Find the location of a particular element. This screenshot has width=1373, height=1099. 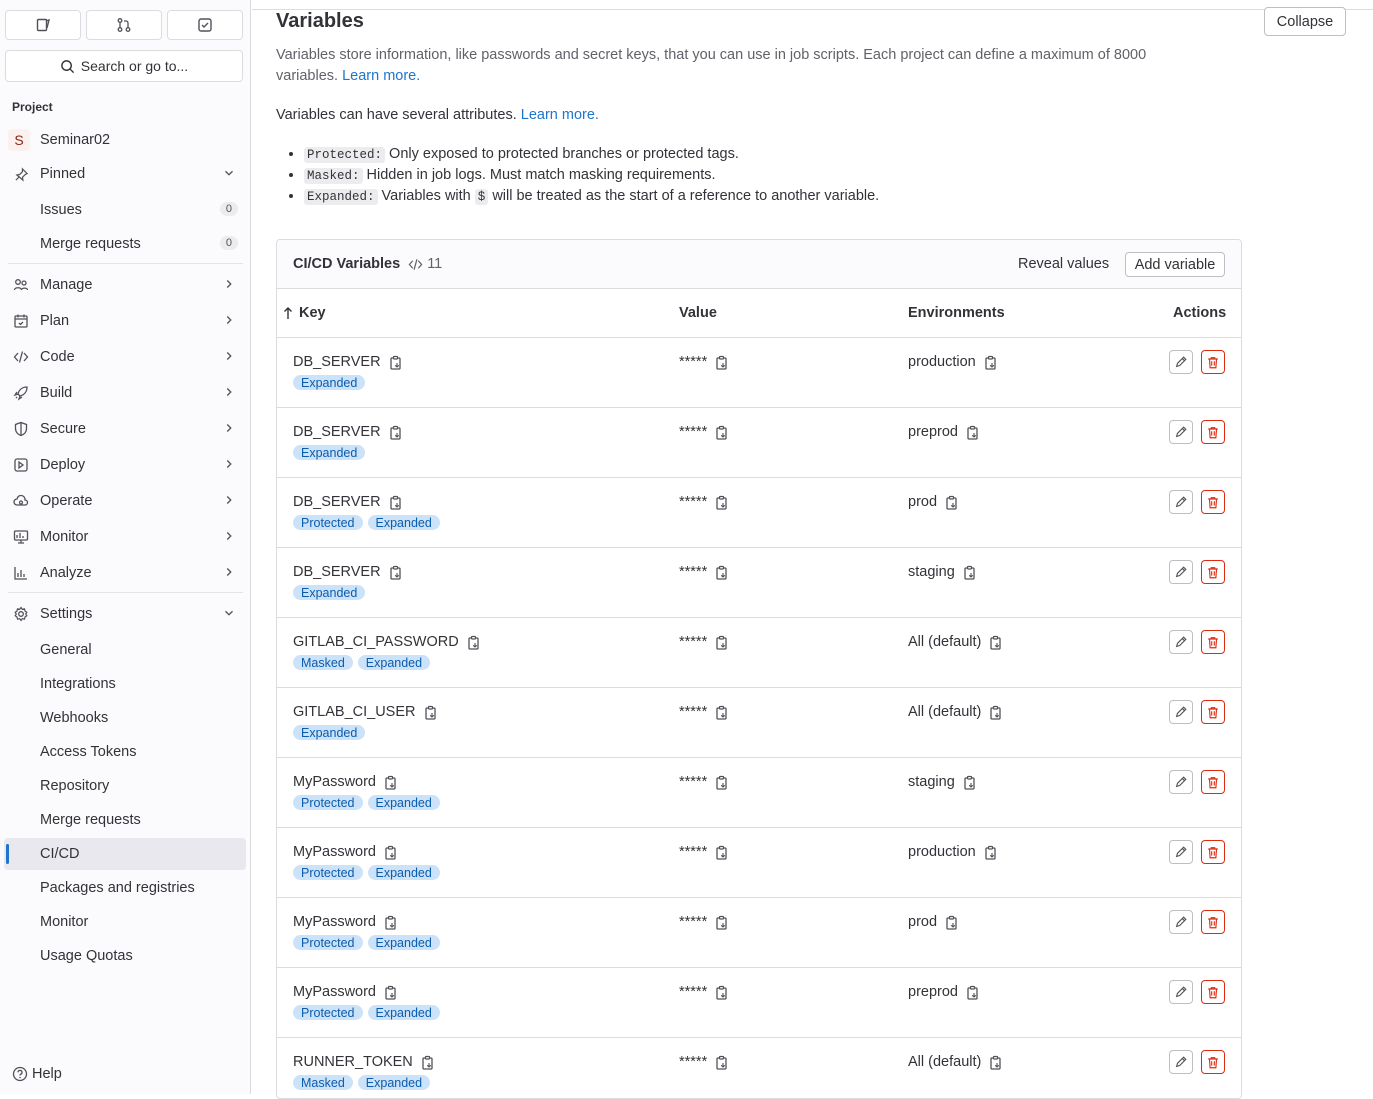

sidebar-item-general: General is located at coordinates (125, 650).